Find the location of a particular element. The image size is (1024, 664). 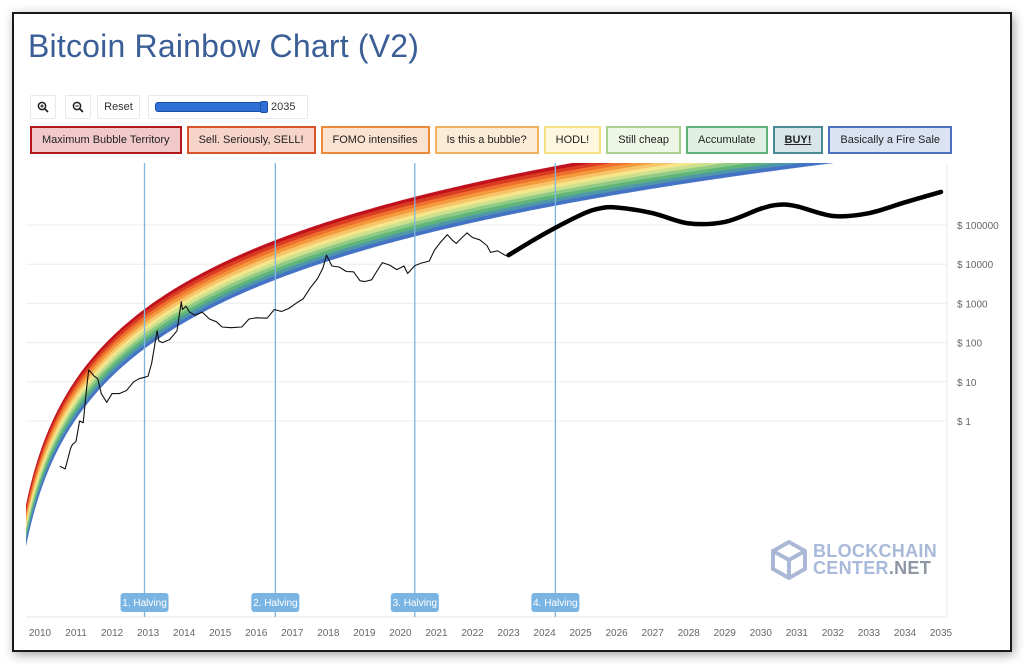

x-tick-label: 2029 is located at coordinates (725, 633).